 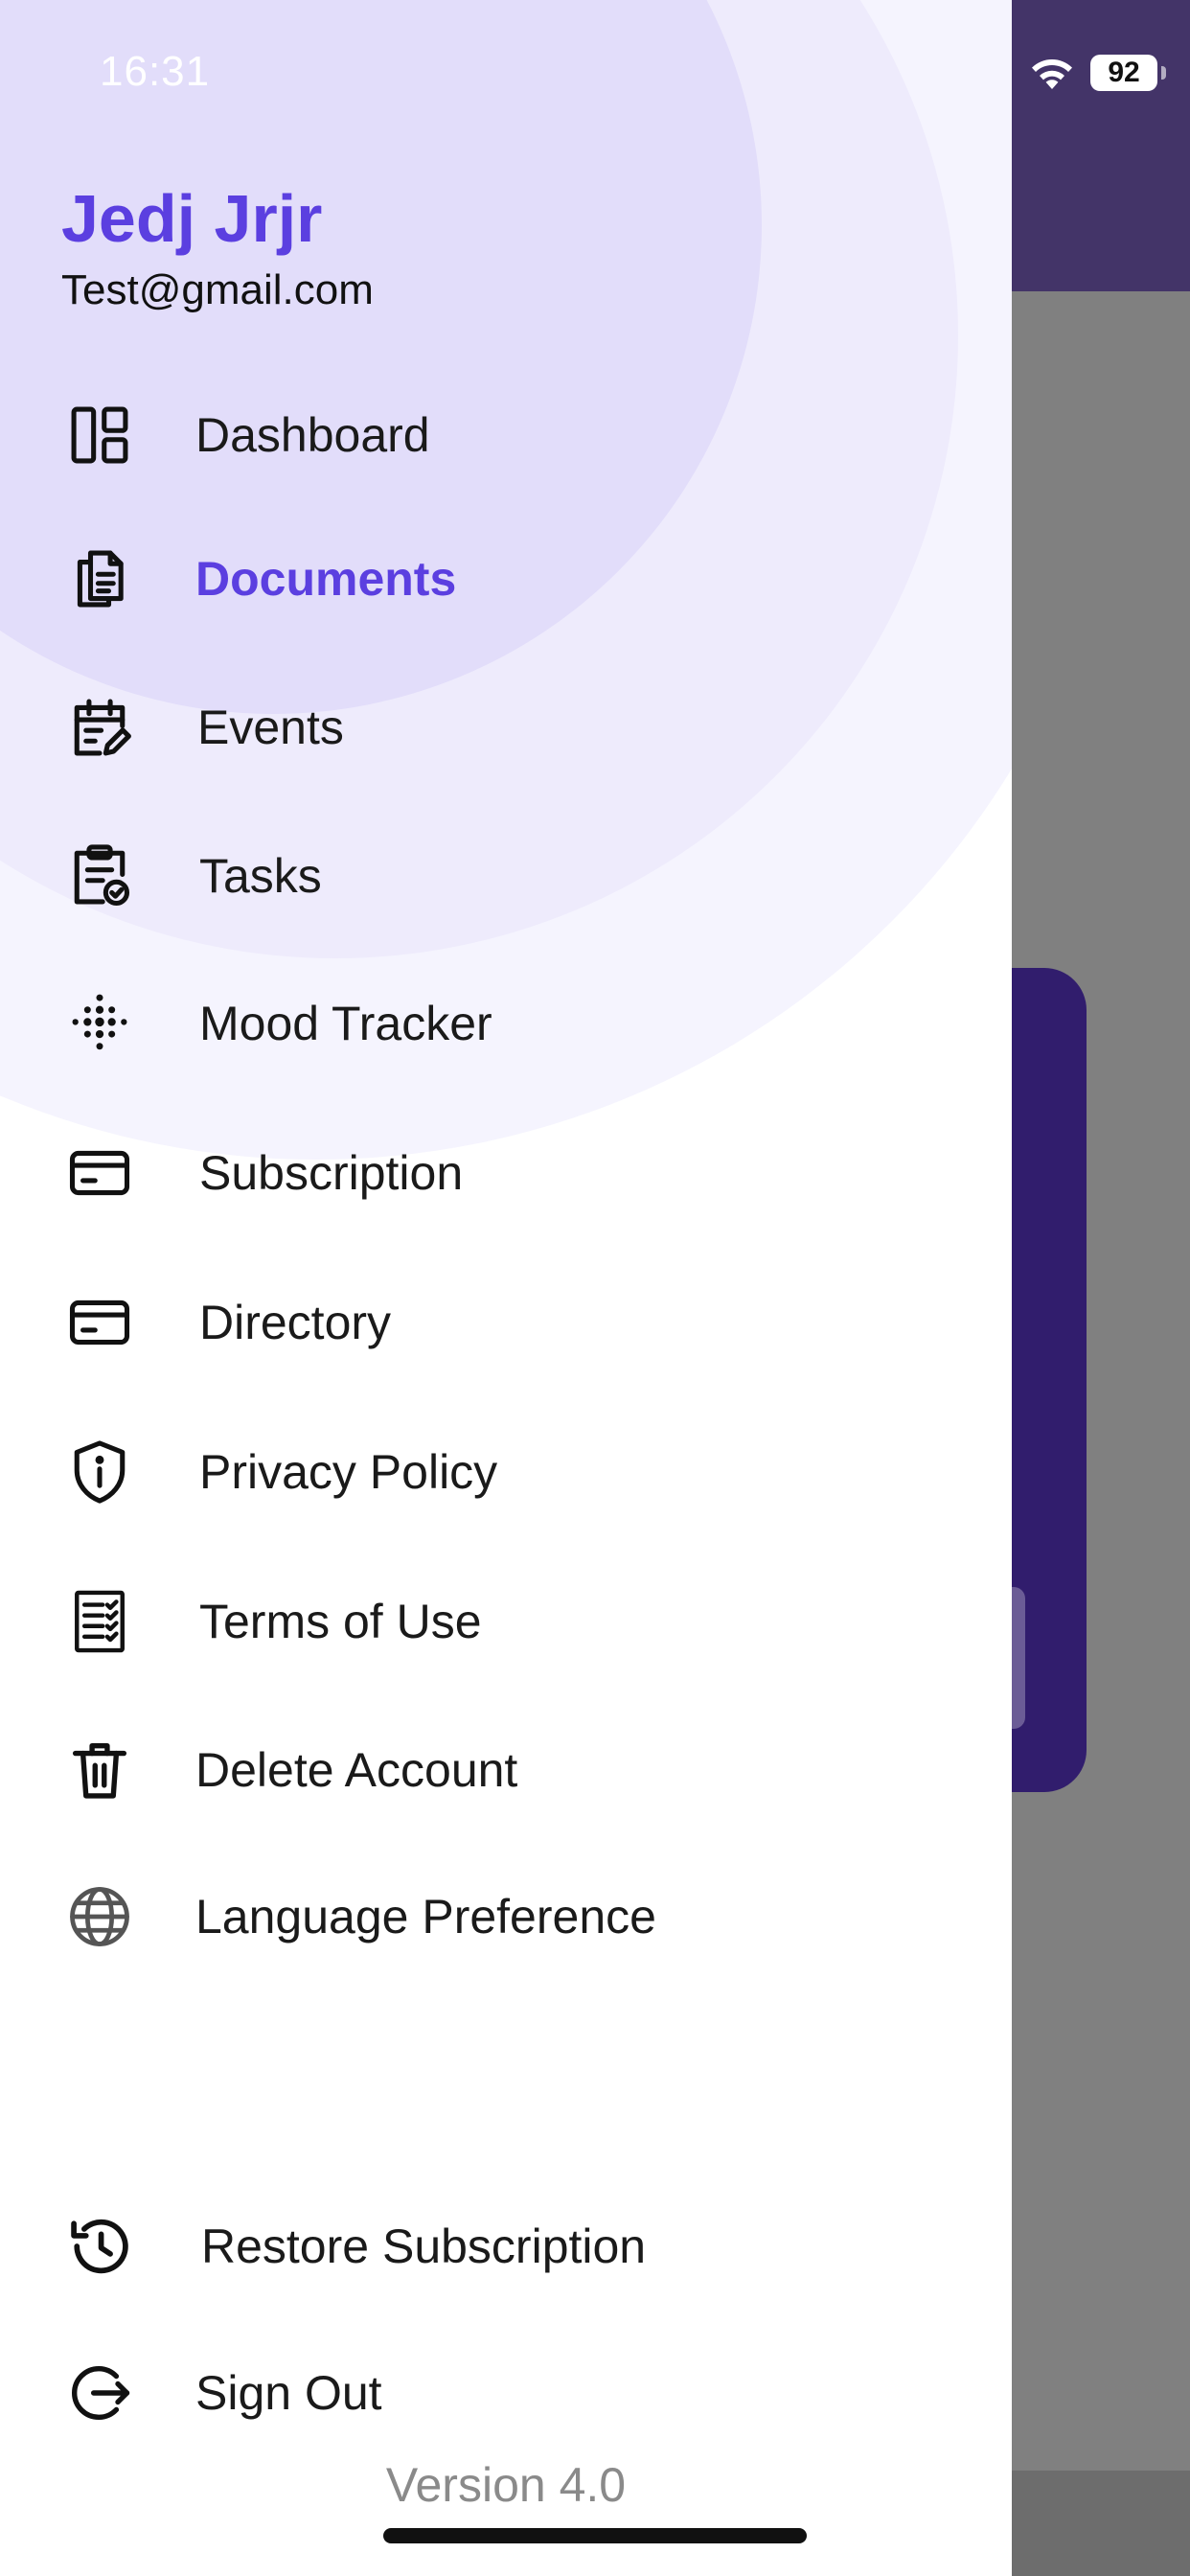 I want to click on dashboard-icon, so click(x=99, y=435).